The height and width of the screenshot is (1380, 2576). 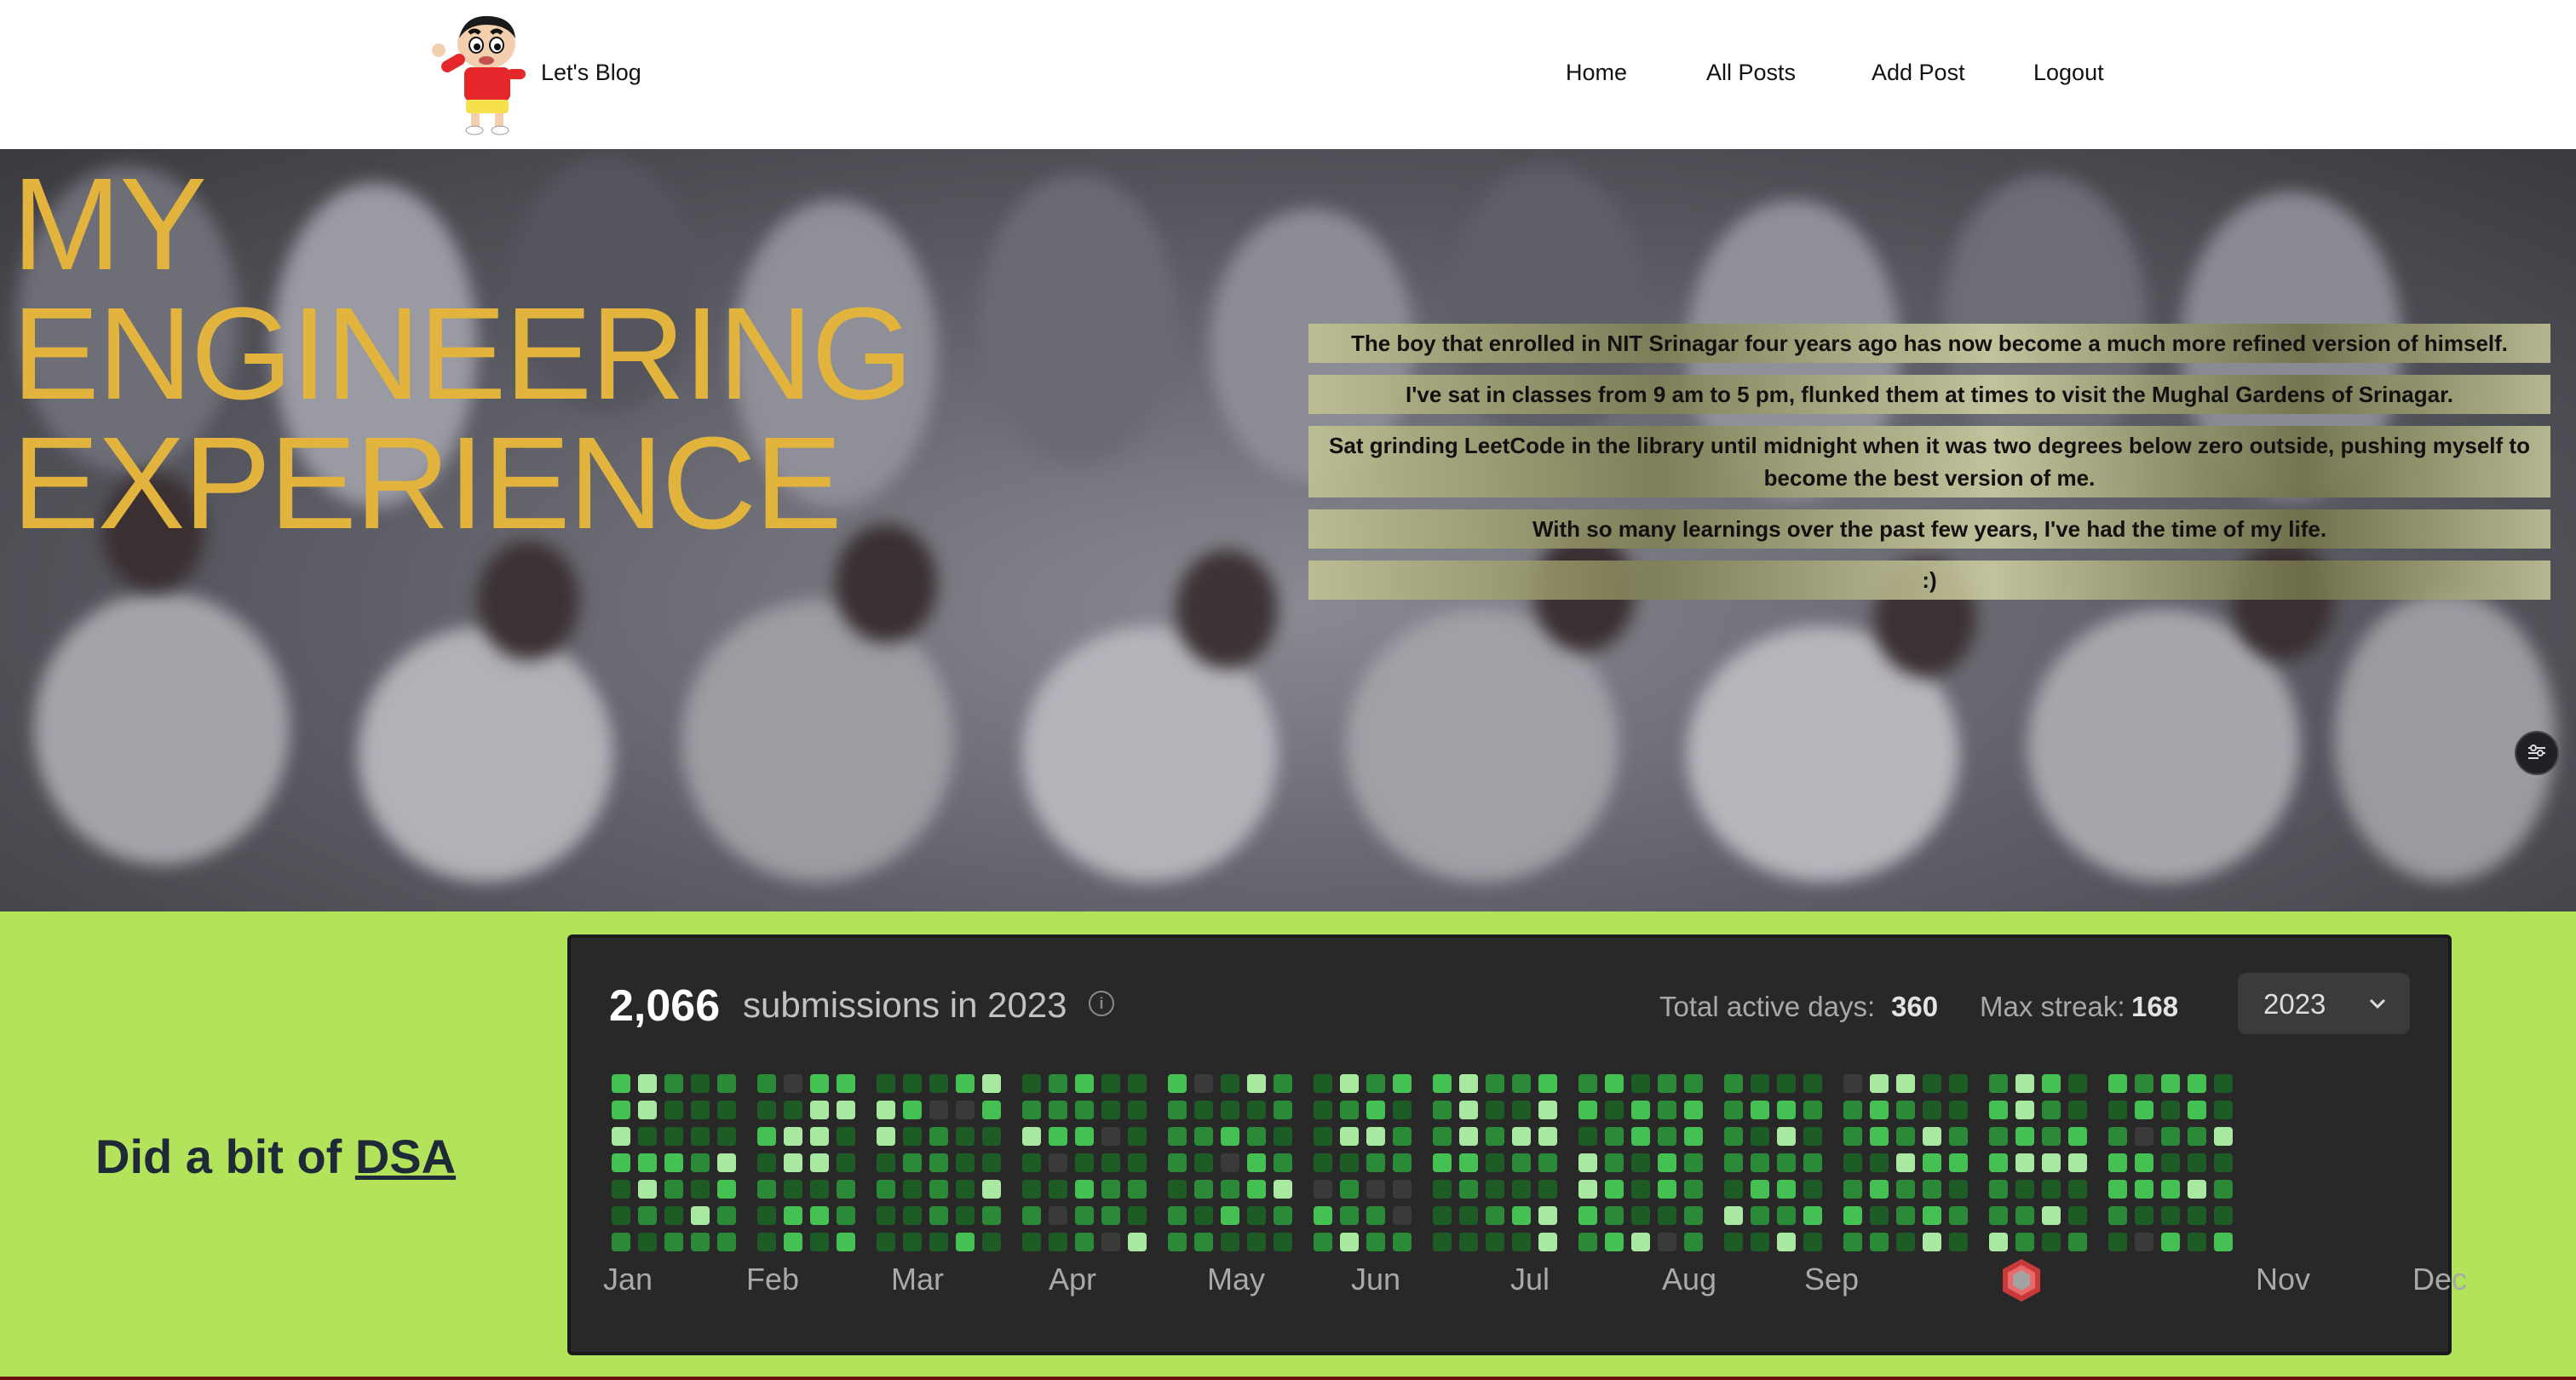 I want to click on shinchan-logo, so click(x=481, y=74).